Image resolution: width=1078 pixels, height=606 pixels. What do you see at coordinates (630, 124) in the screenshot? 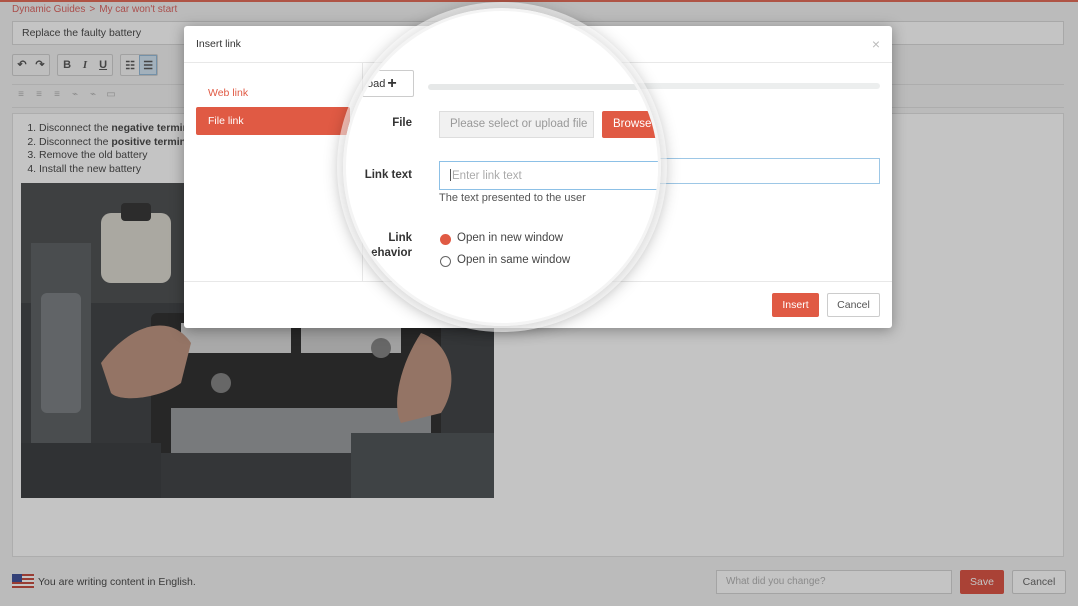
I see `browse-button: Browse` at bounding box center [630, 124].